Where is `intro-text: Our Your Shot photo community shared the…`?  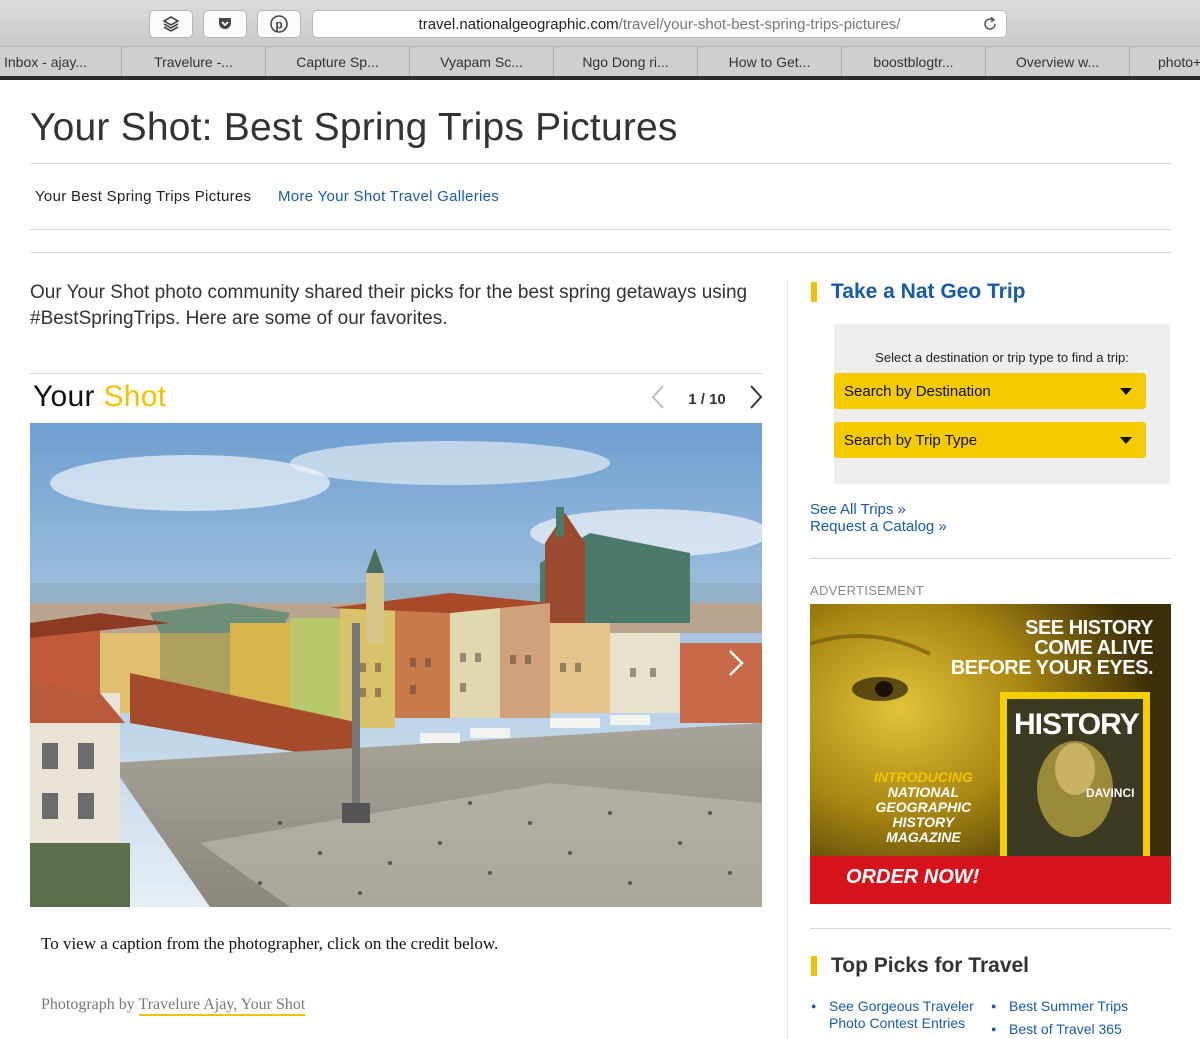
intro-text: Our Your Shot photo community shared the… is located at coordinates (389, 305).